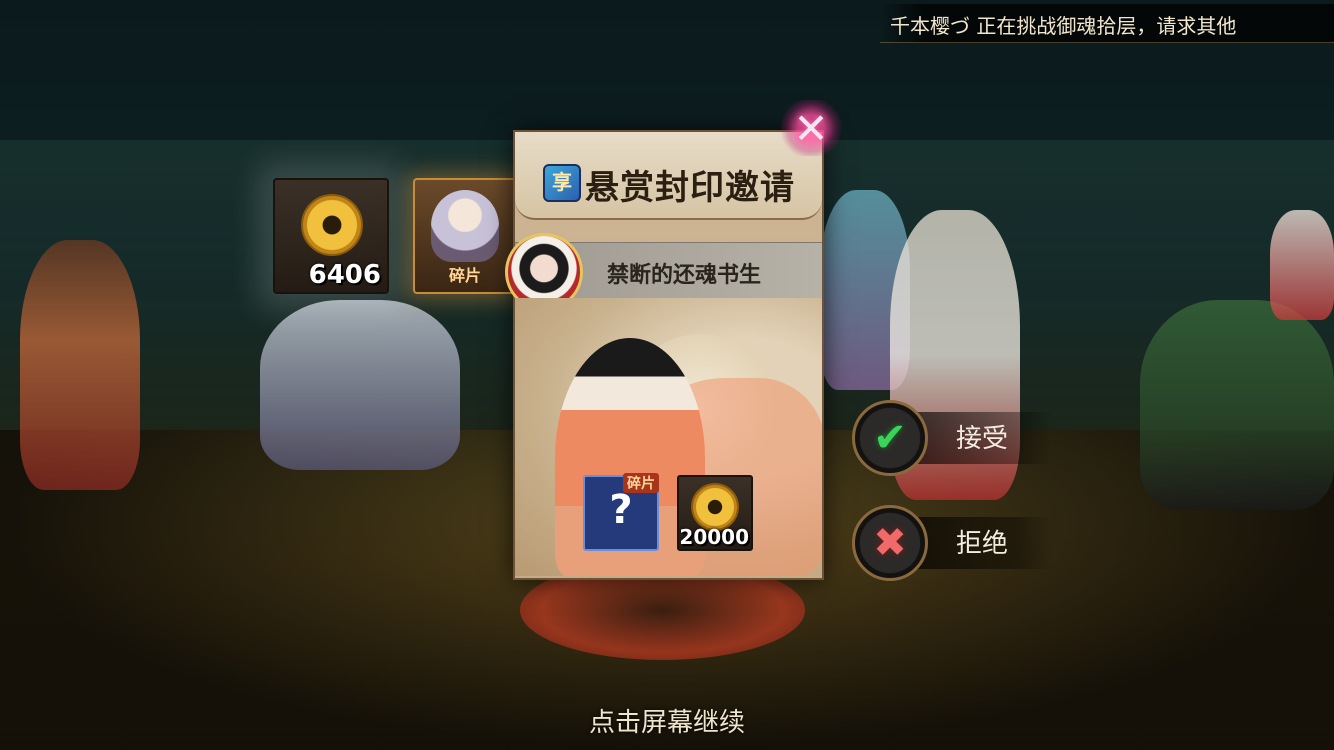 The image size is (1334, 750). I want to click on reject-label: 拒绝, so click(982, 544).